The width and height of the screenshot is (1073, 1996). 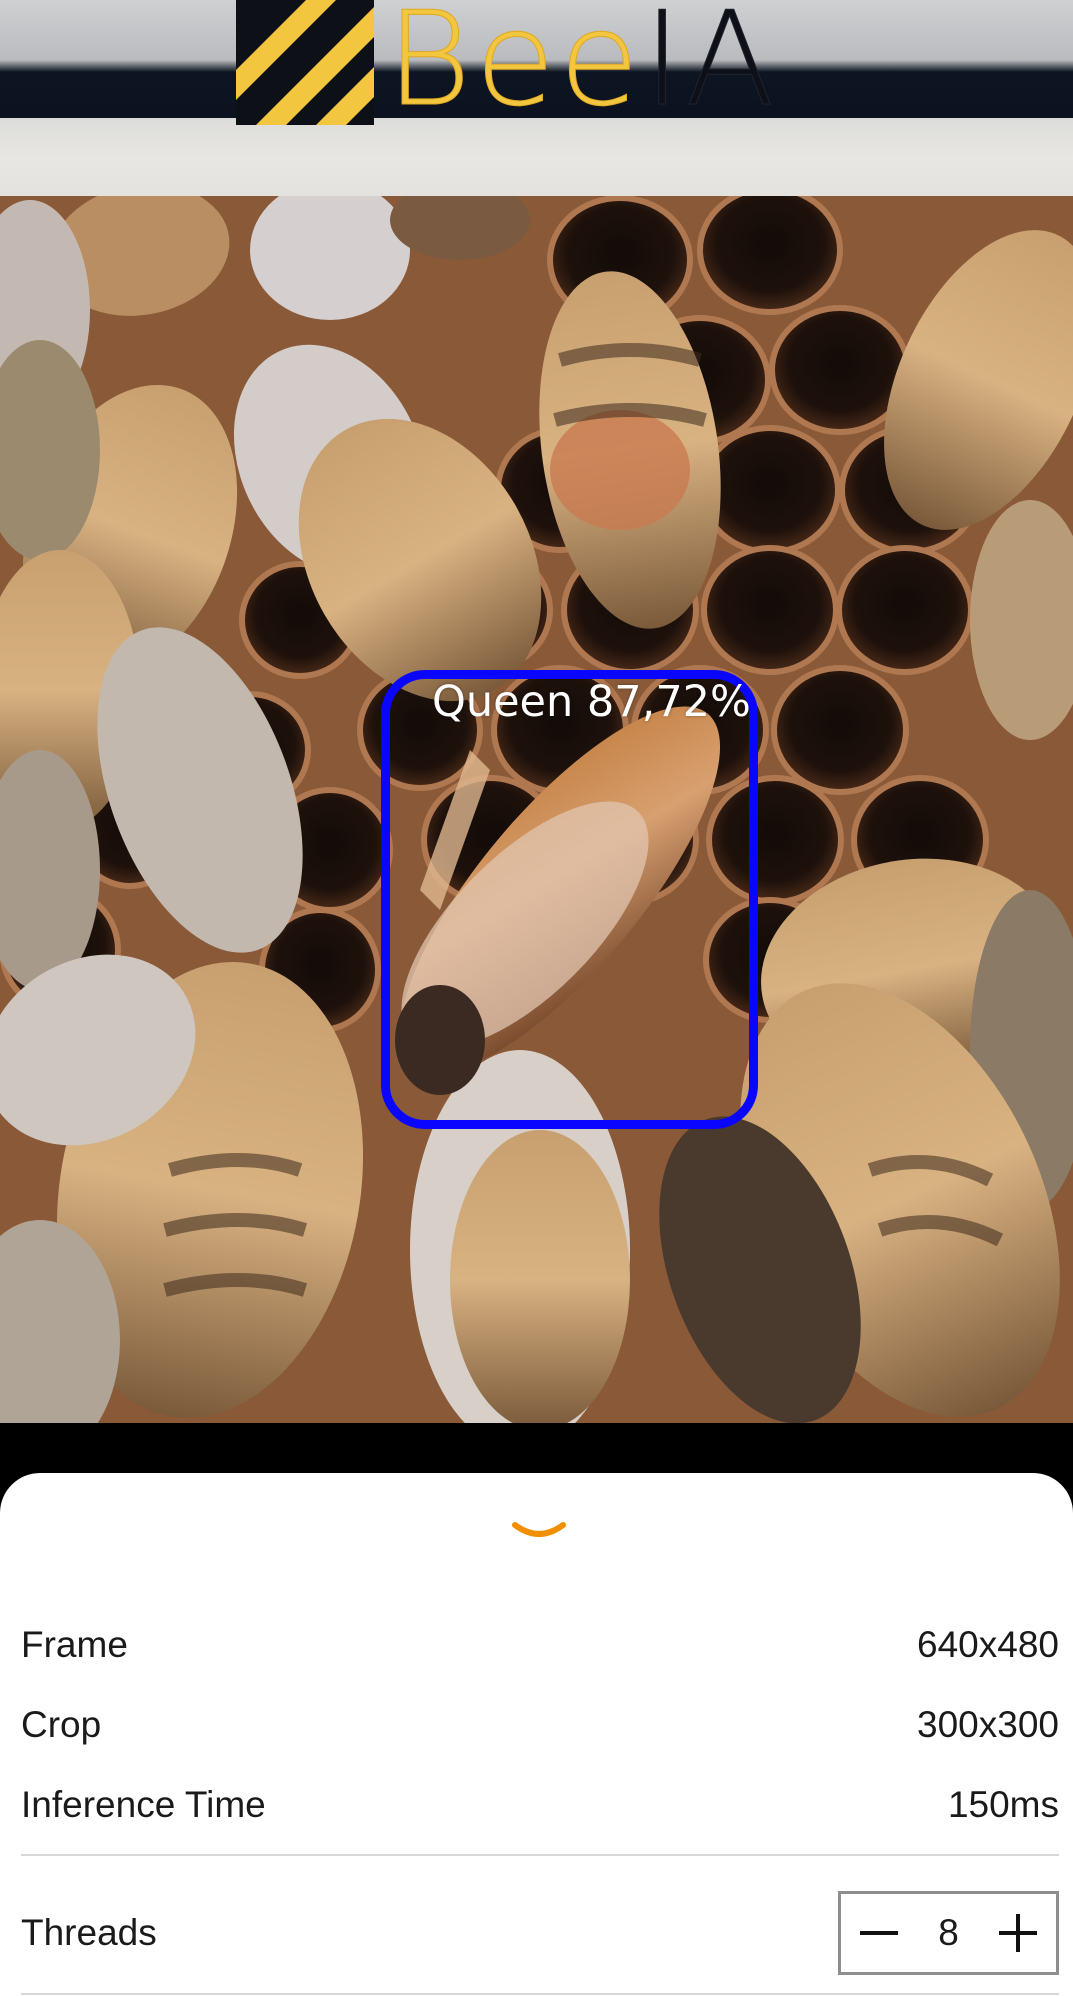 I want to click on logo-text-gold: Bee, so click(x=514, y=67).